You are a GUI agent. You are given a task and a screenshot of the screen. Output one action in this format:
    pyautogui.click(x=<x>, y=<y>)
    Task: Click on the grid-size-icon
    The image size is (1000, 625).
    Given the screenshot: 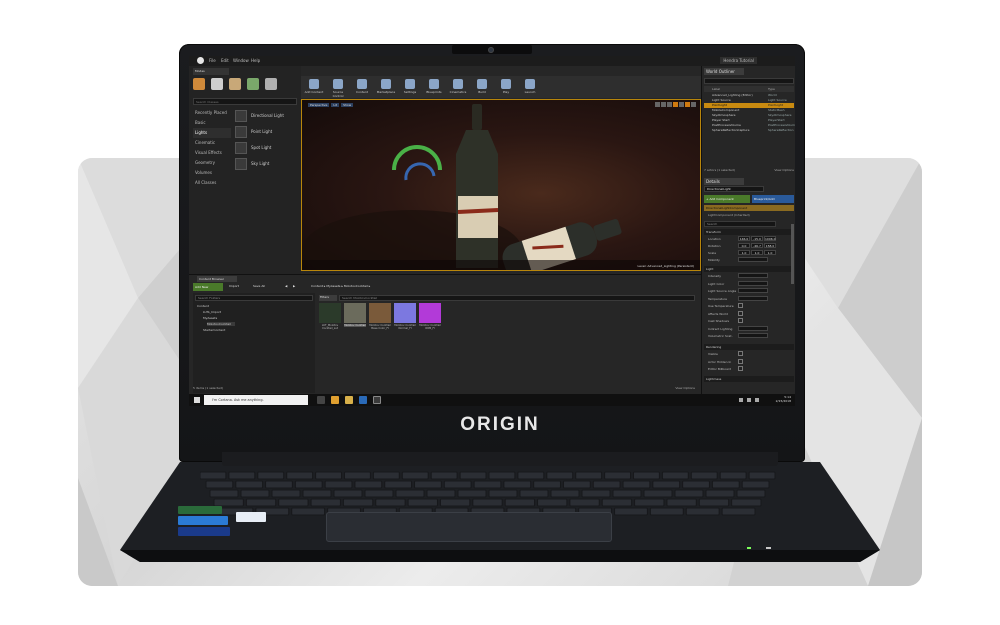 What is the action you would take?
    pyautogui.click(x=681, y=104)
    